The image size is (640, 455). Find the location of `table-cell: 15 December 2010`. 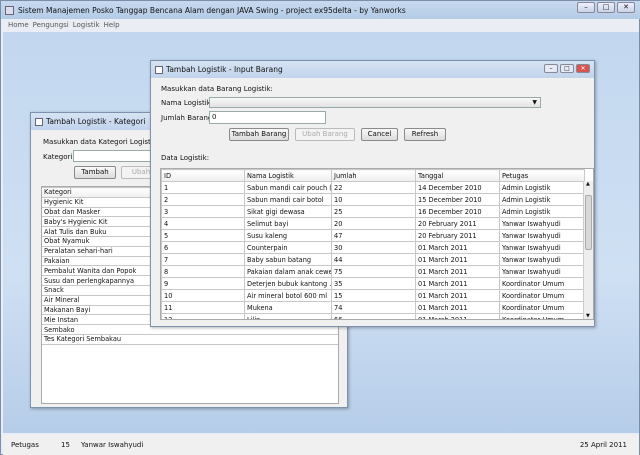

table-cell: 15 December 2010 is located at coordinates (457, 199).